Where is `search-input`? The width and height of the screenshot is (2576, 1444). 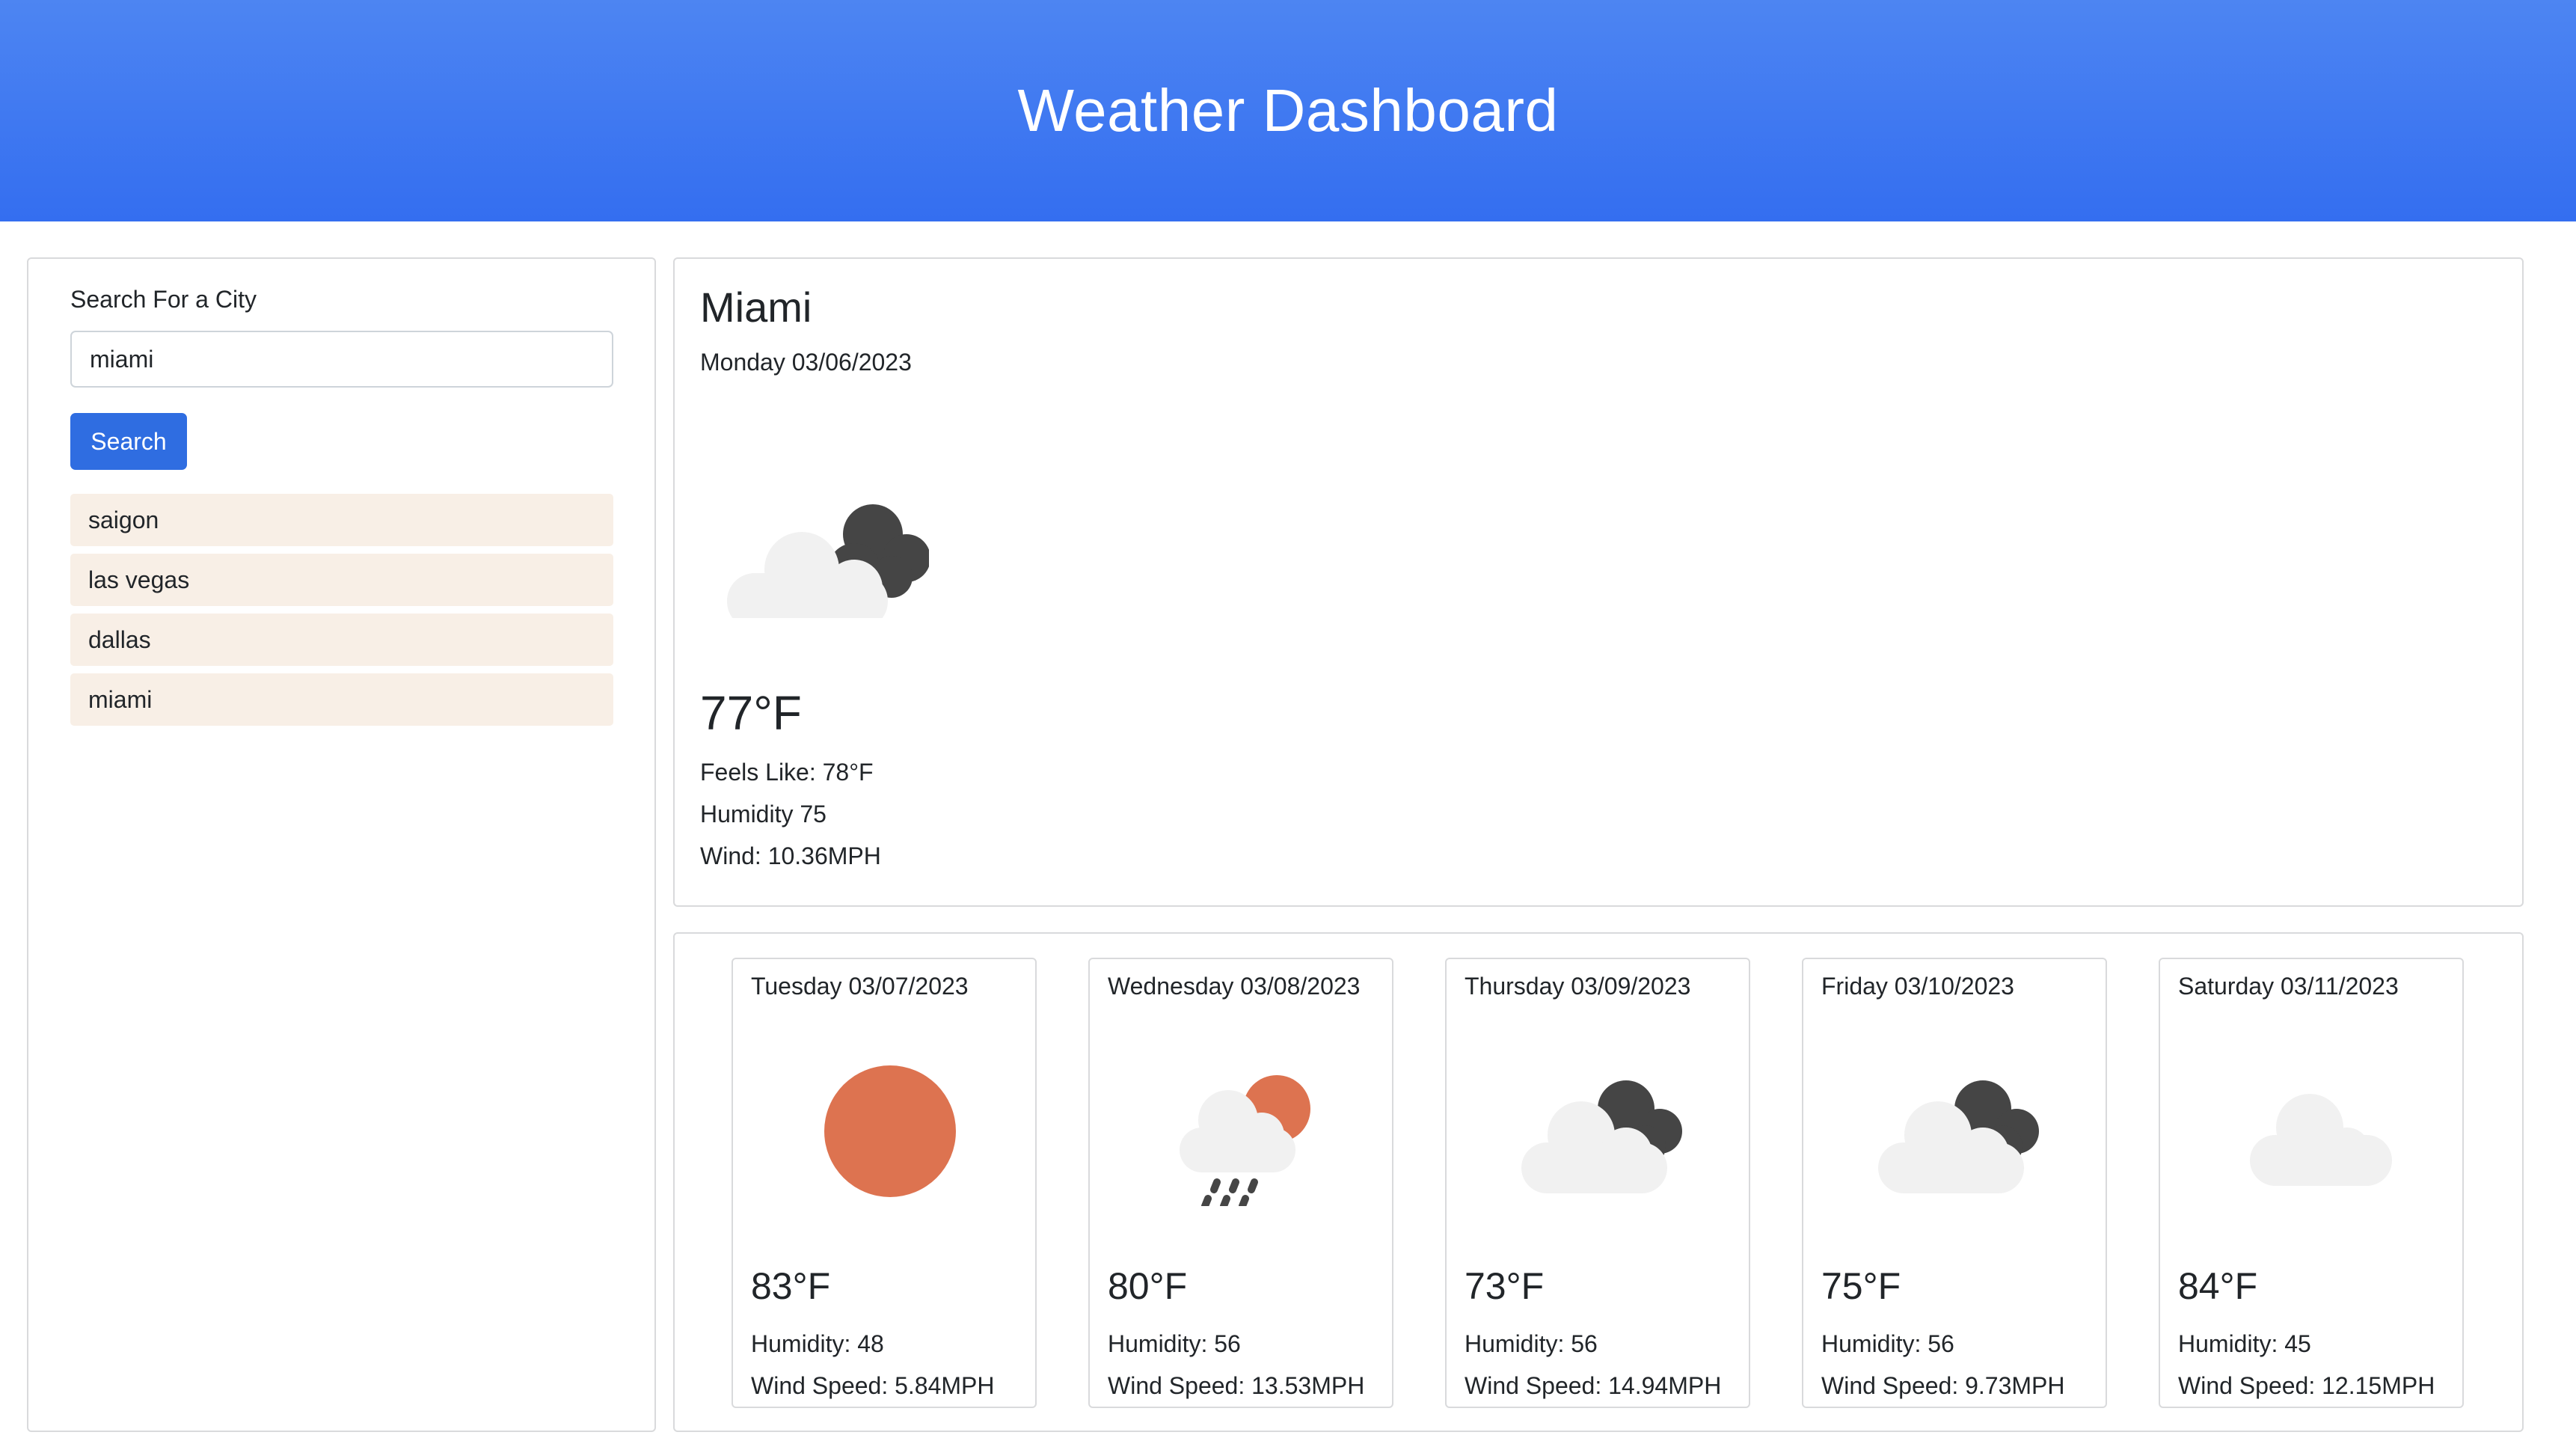
search-input is located at coordinates (341, 359).